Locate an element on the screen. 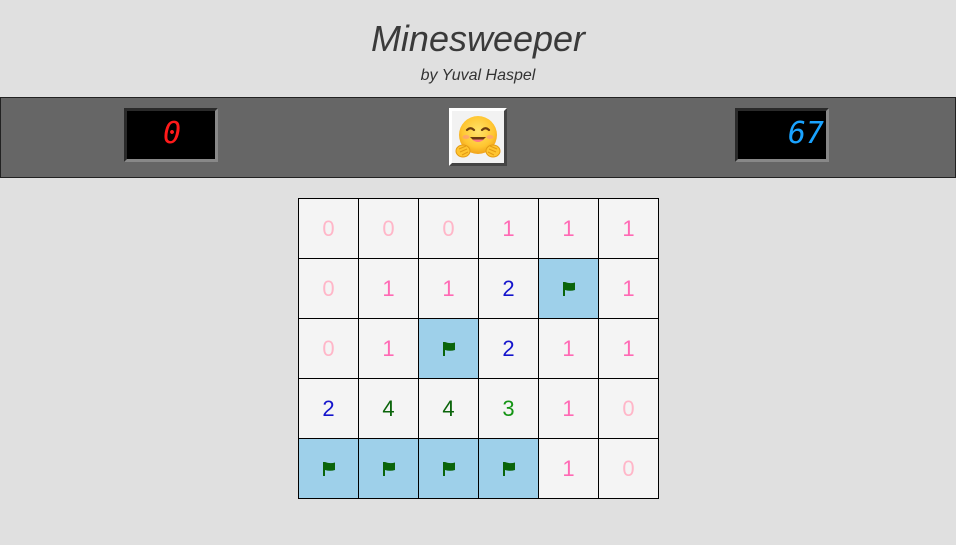 This screenshot has width=956, height=545. reset-face-button is located at coordinates (478, 137).